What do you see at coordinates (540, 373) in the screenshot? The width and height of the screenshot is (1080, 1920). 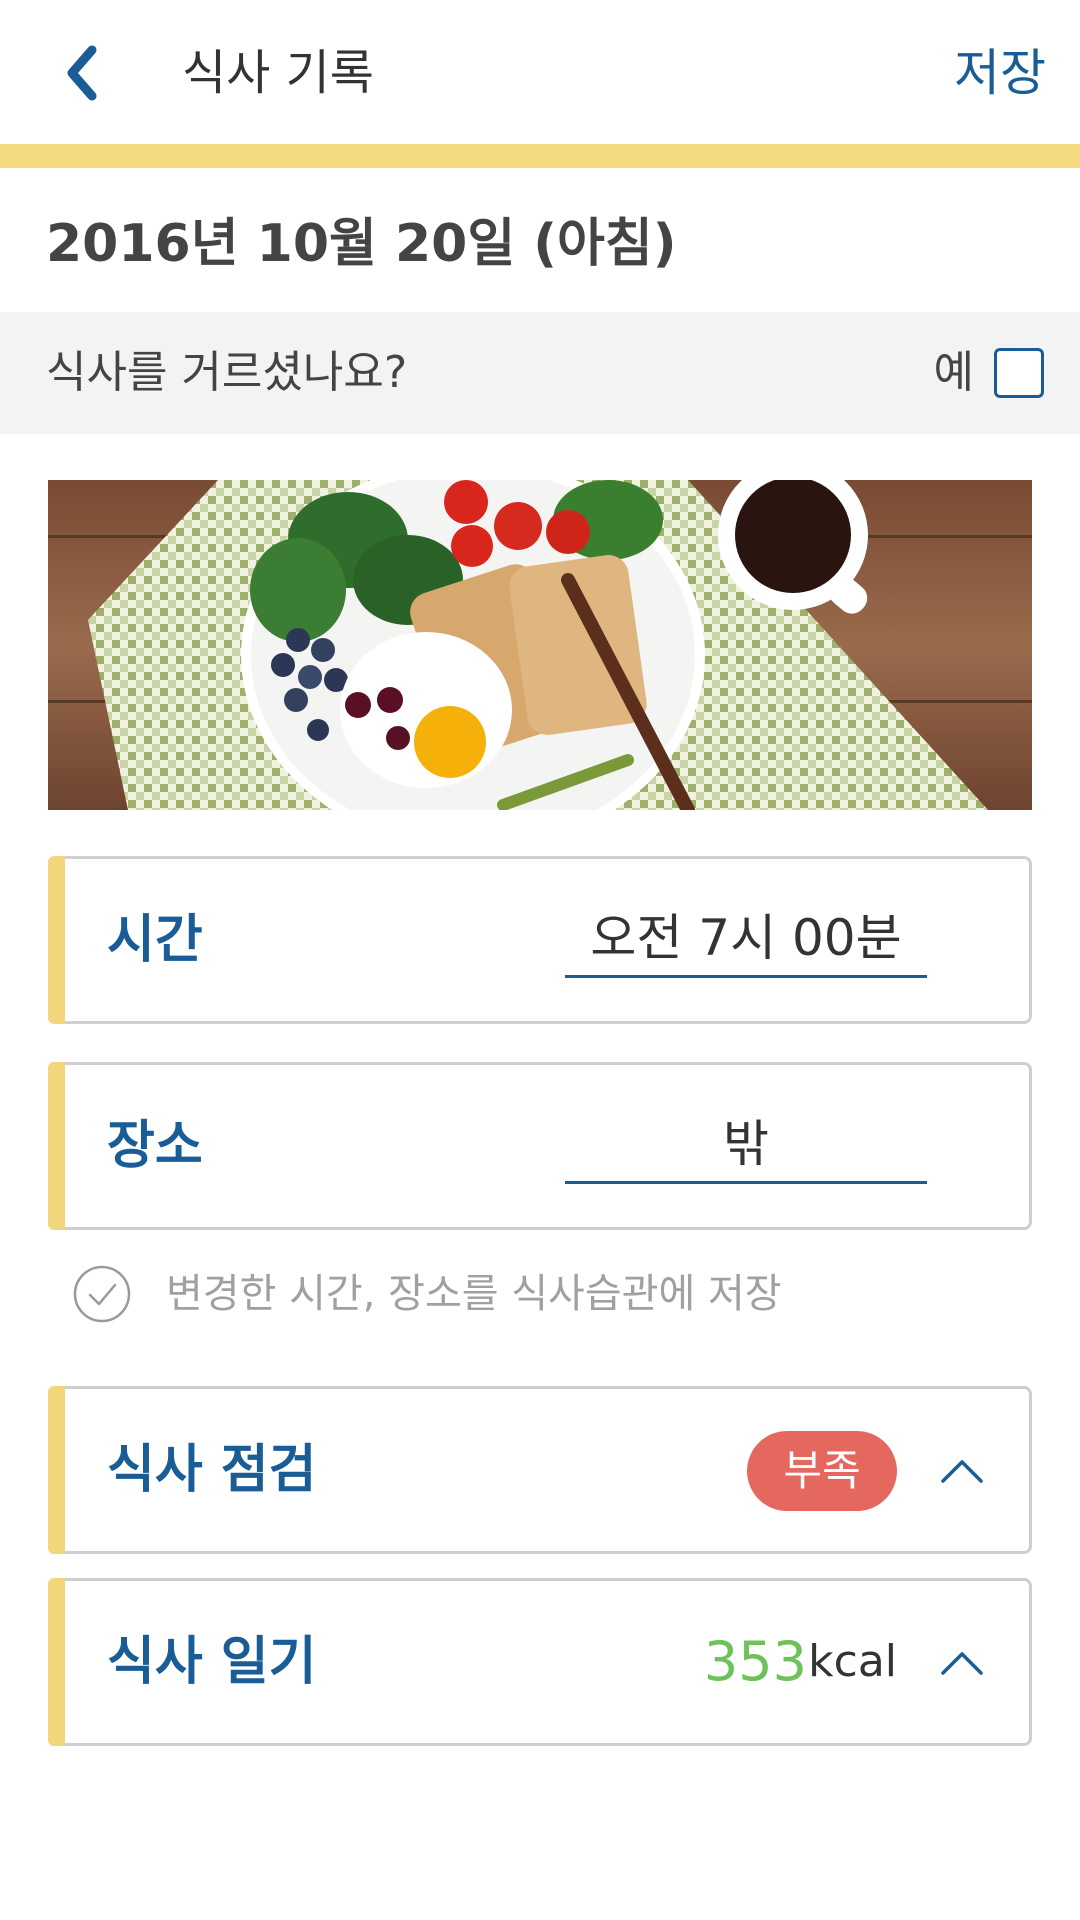 I see `skip-meal-row: 식사를 거르셨나요? 예` at bounding box center [540, 373].